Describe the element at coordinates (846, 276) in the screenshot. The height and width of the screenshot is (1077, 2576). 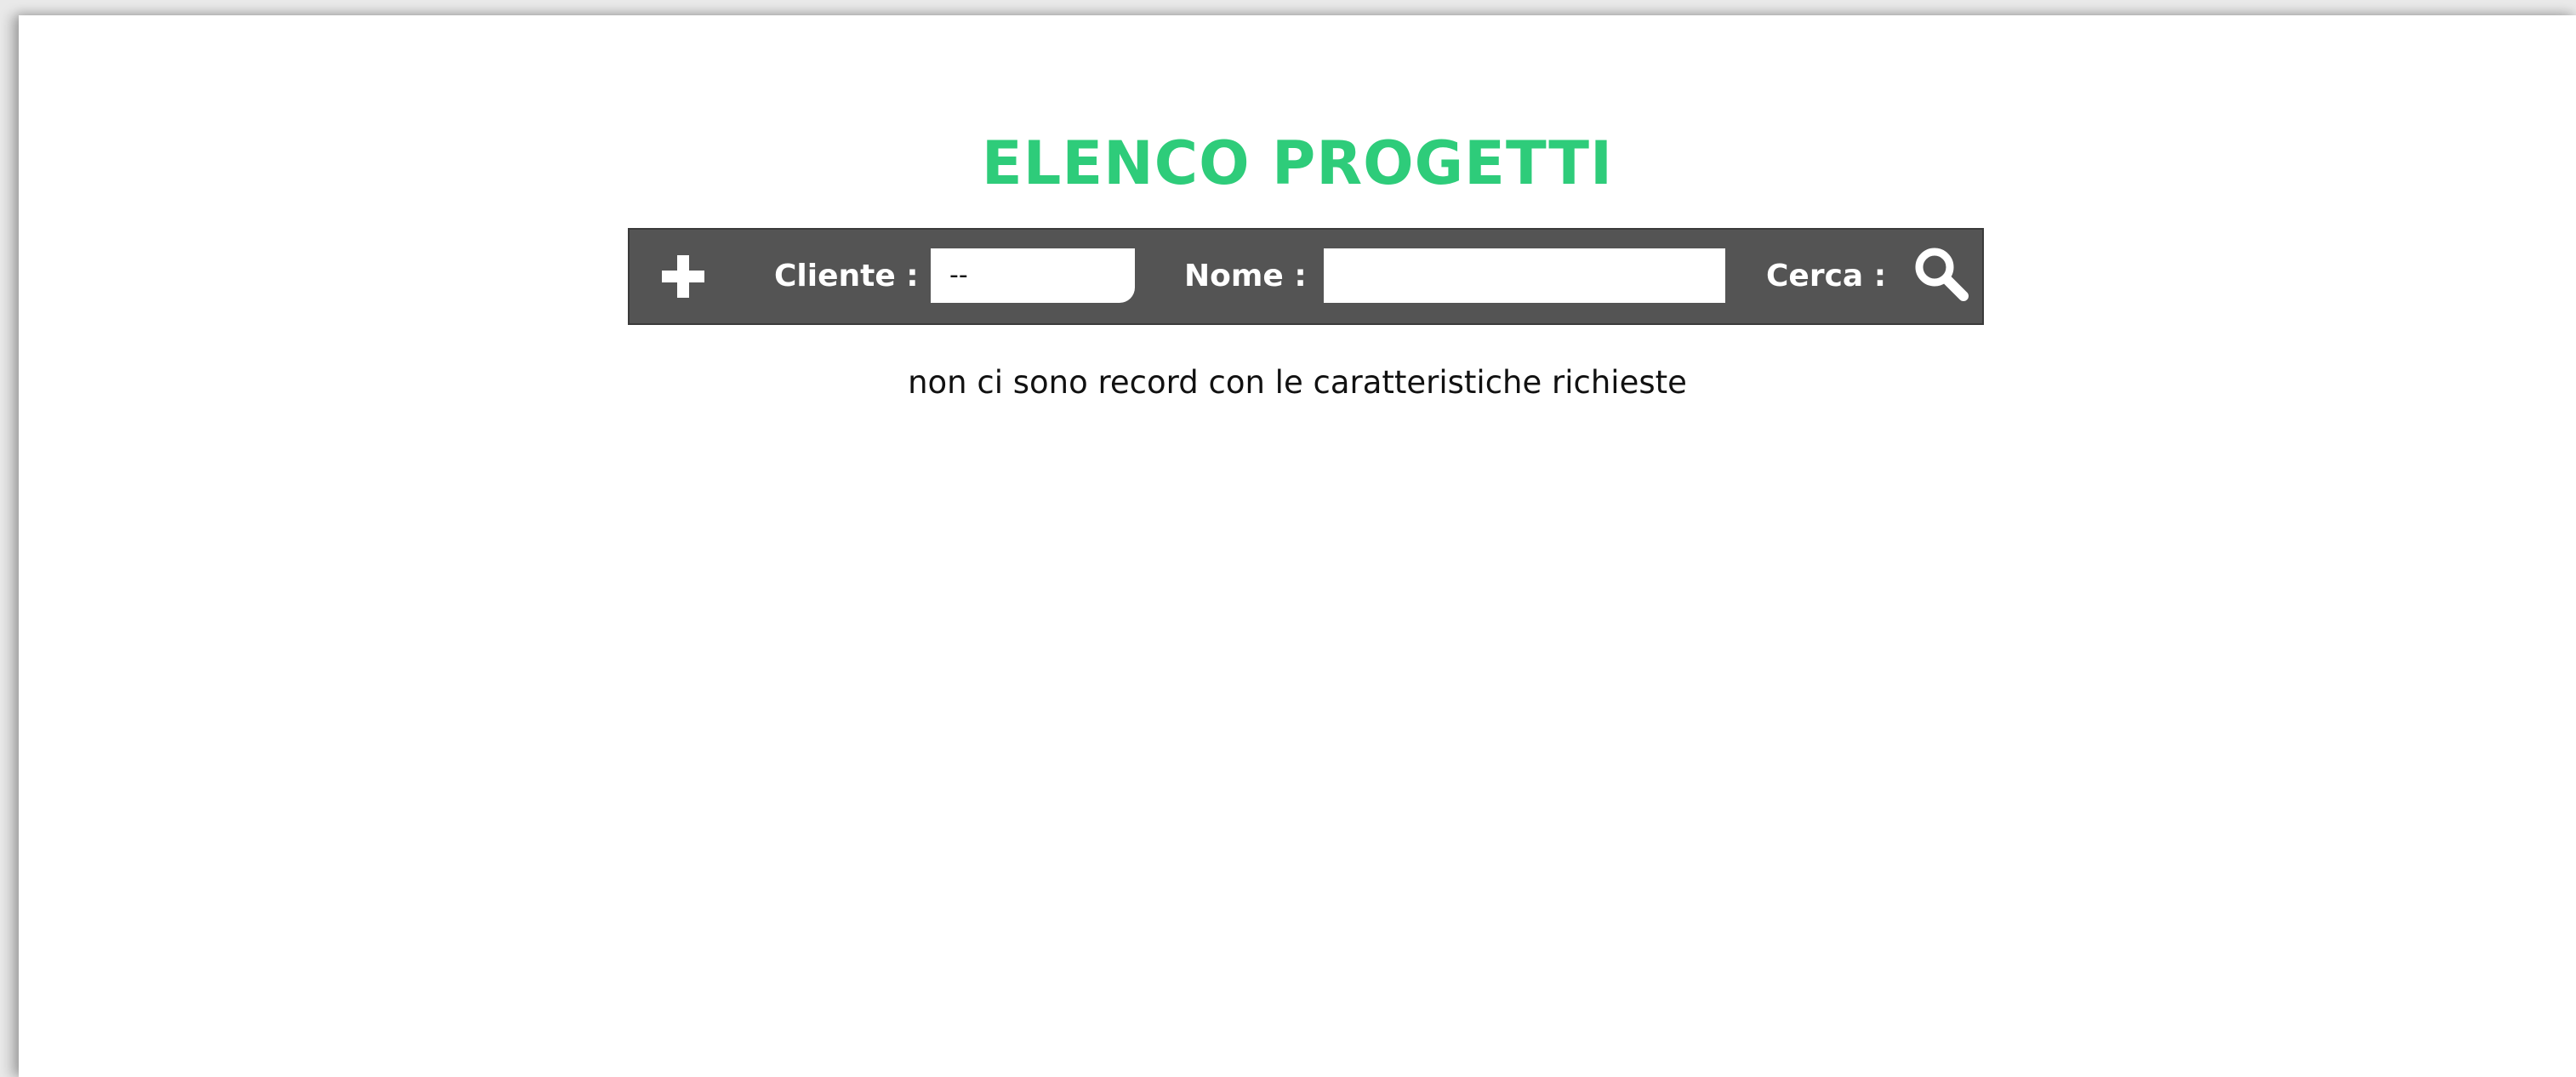
I see `cliente-label: Cliente :` at that location.